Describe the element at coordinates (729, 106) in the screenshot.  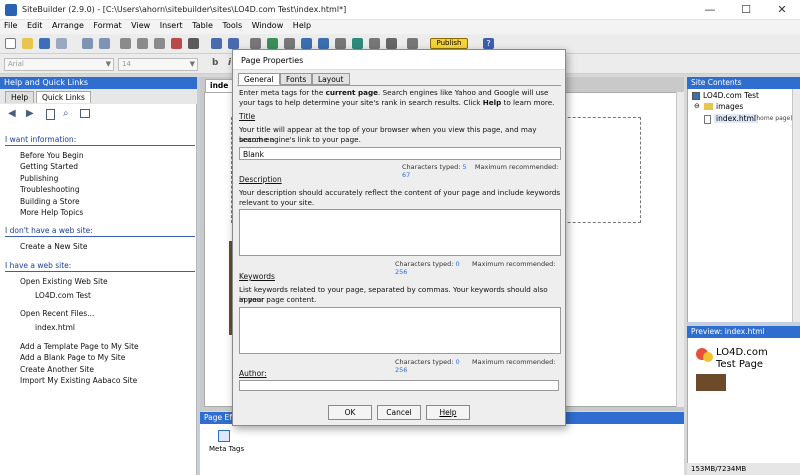
I see `folder-images: images` at that location.